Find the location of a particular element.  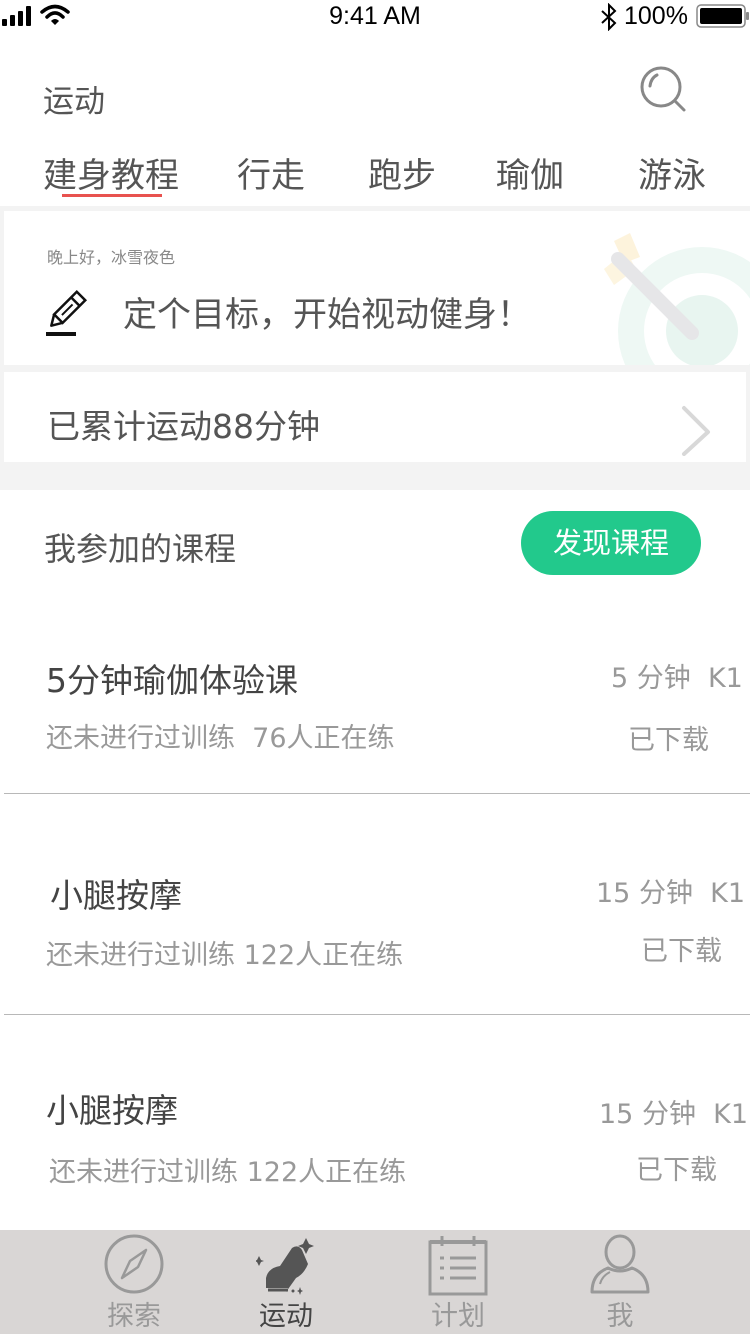

compass-icon is located at coordinates (134, 1264).